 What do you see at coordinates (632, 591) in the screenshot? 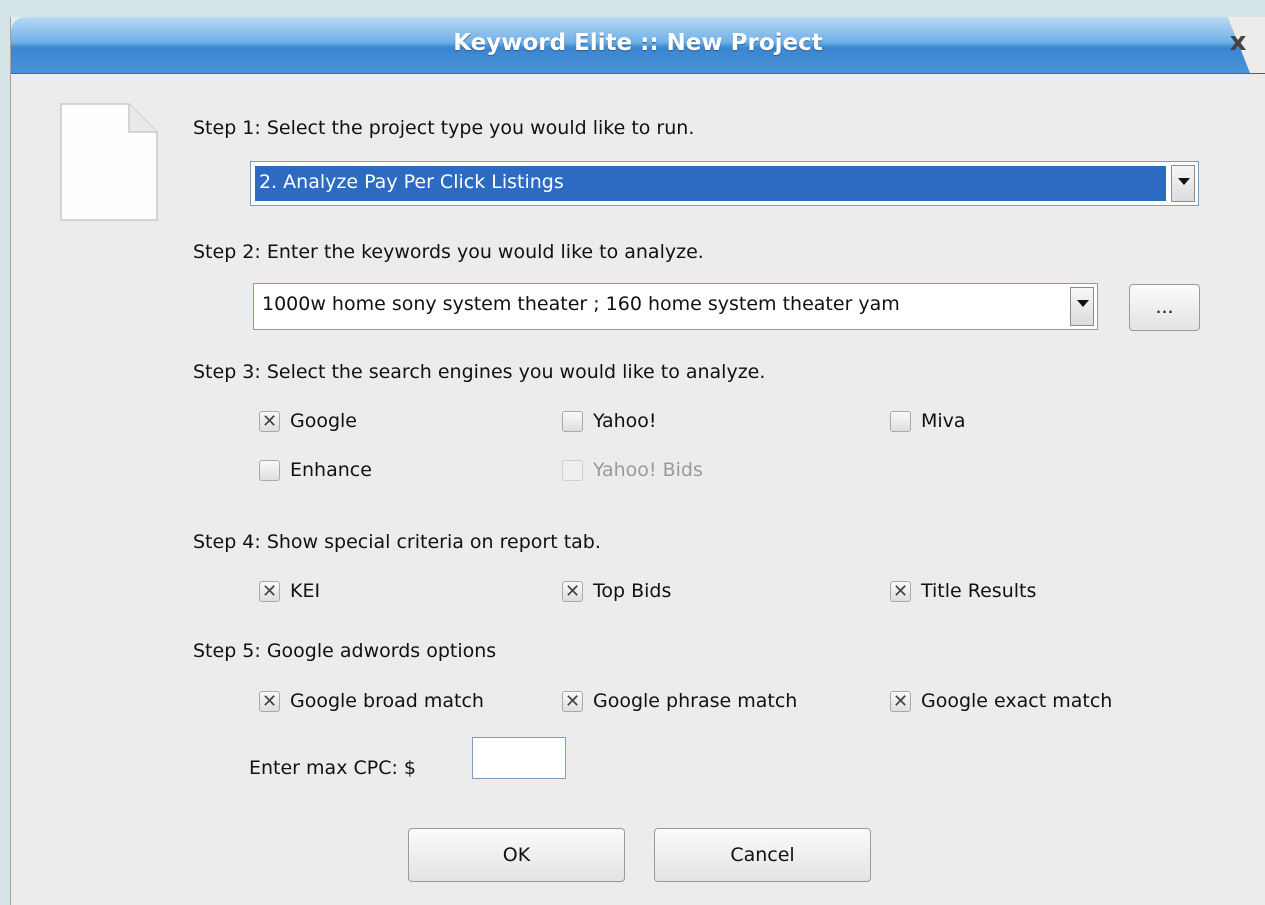
I see `checkbox-label: Top Bids` at bounding box center [632, 591].